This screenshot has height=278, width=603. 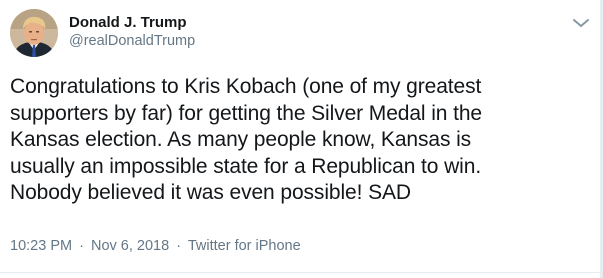 What do you see at coordinates (244, 246) in the screenshot?
I see `tweet-source: Twitter for iPhone` at bounding box center [244, 246].